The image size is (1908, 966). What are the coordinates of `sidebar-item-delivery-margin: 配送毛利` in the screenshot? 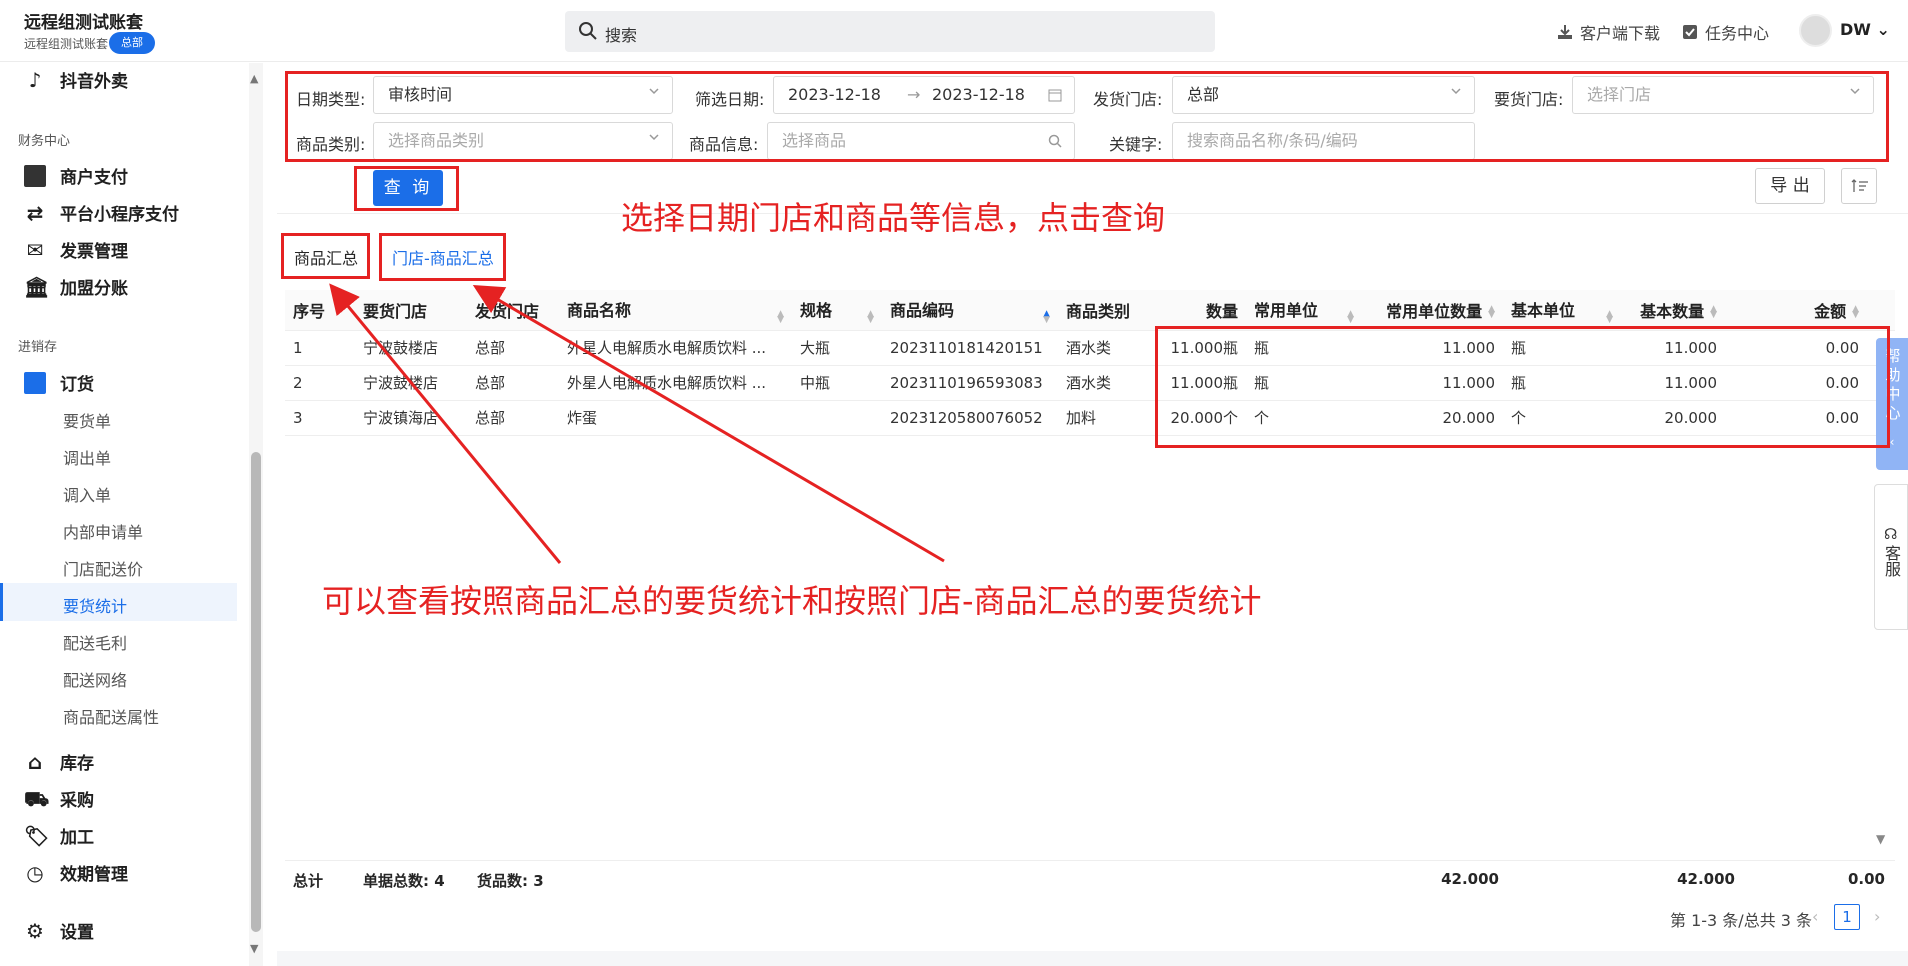 It's located at (95, 642).